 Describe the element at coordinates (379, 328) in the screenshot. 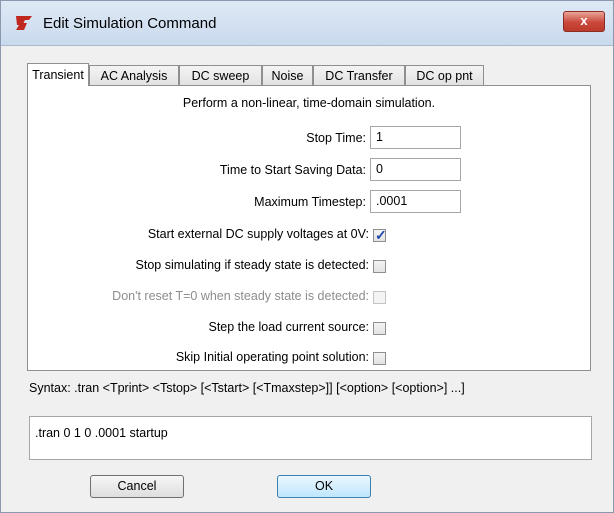

I see `step-load-checkbox` at that location.